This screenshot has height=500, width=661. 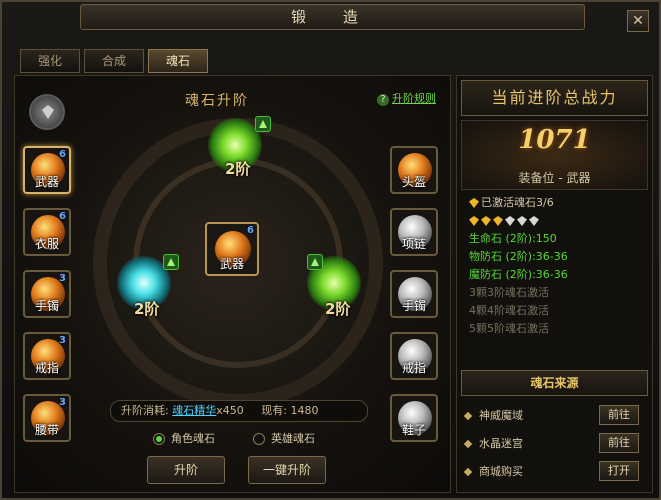 What do you see at coordinates (293, 438) in the screenshot?
I see `radio-label: 英雄魂石` at bounding box center [293, 438].